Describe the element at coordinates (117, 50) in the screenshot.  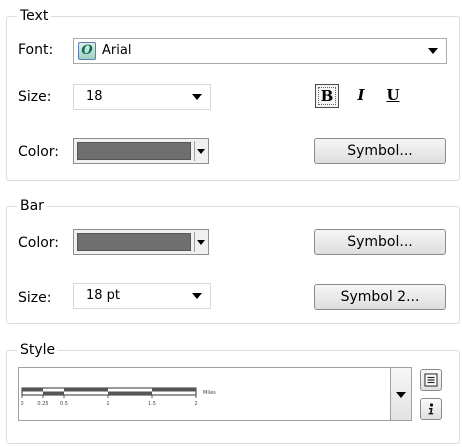
I see `font-select-value: Arial` at that location.